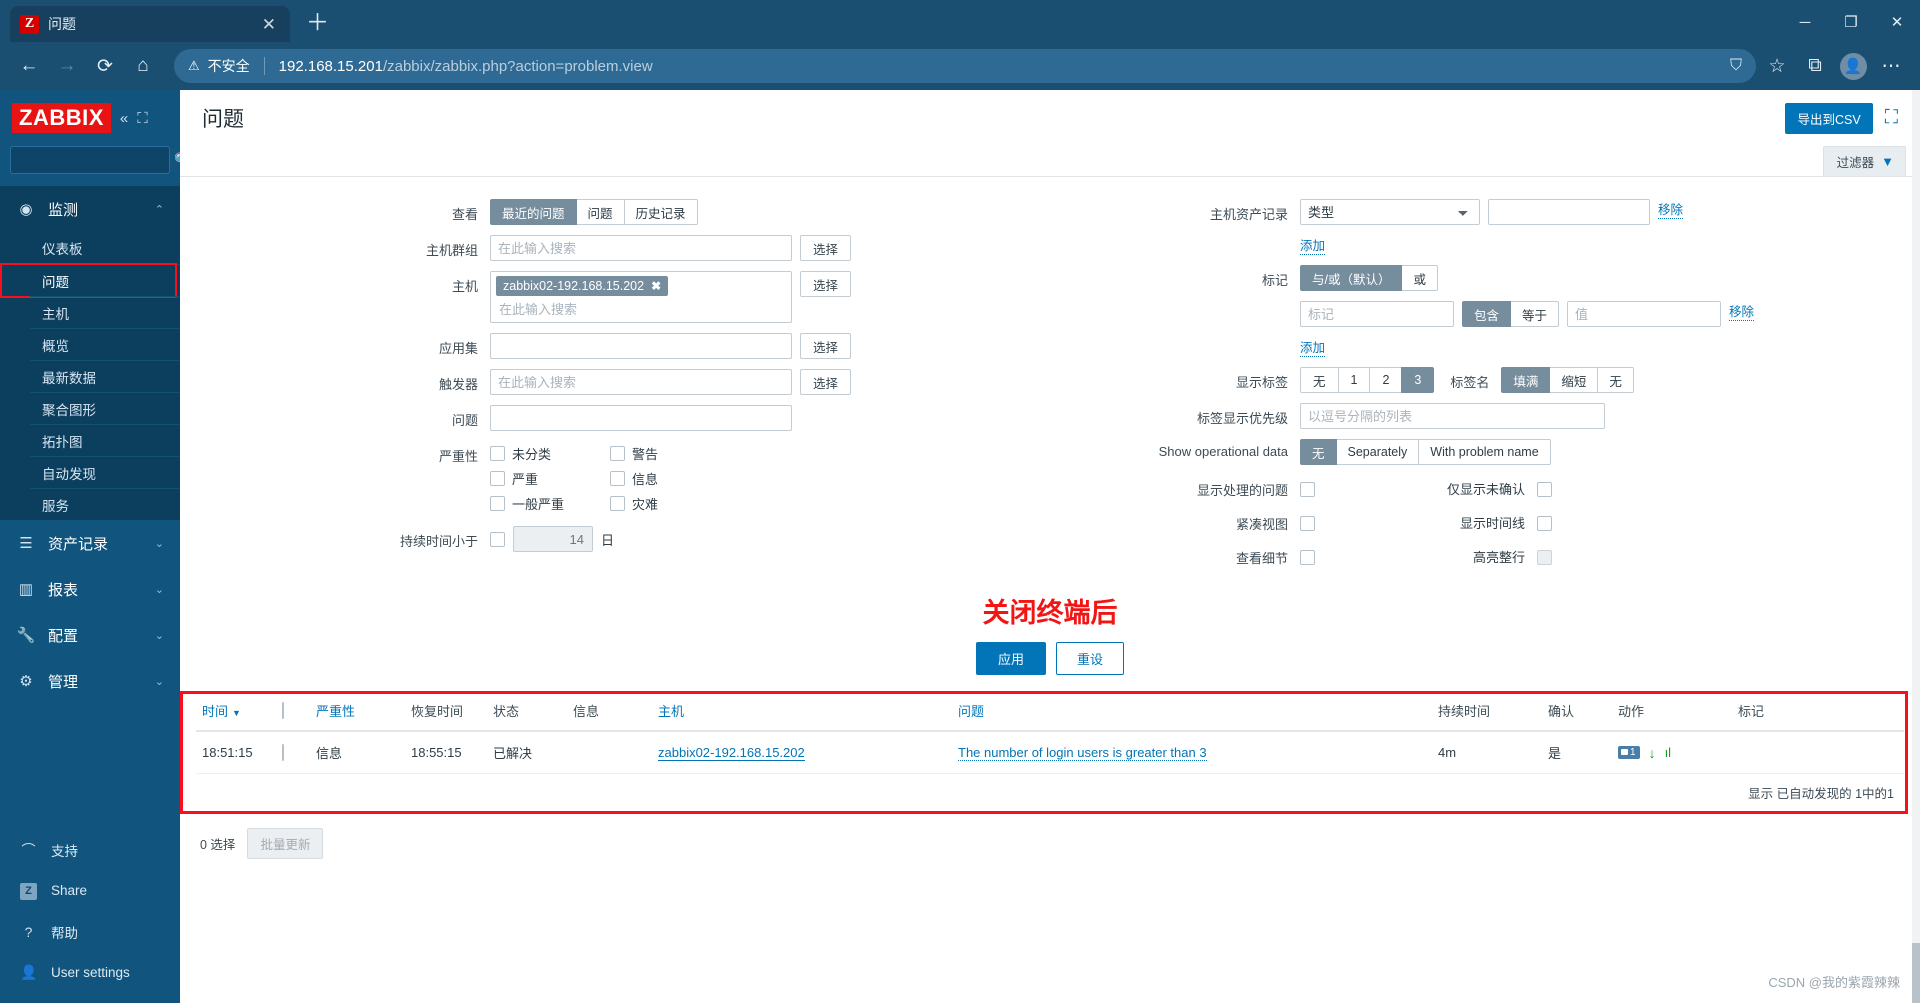  I want to click on zabbix-logo: ZABBIX, so click(61, 118).